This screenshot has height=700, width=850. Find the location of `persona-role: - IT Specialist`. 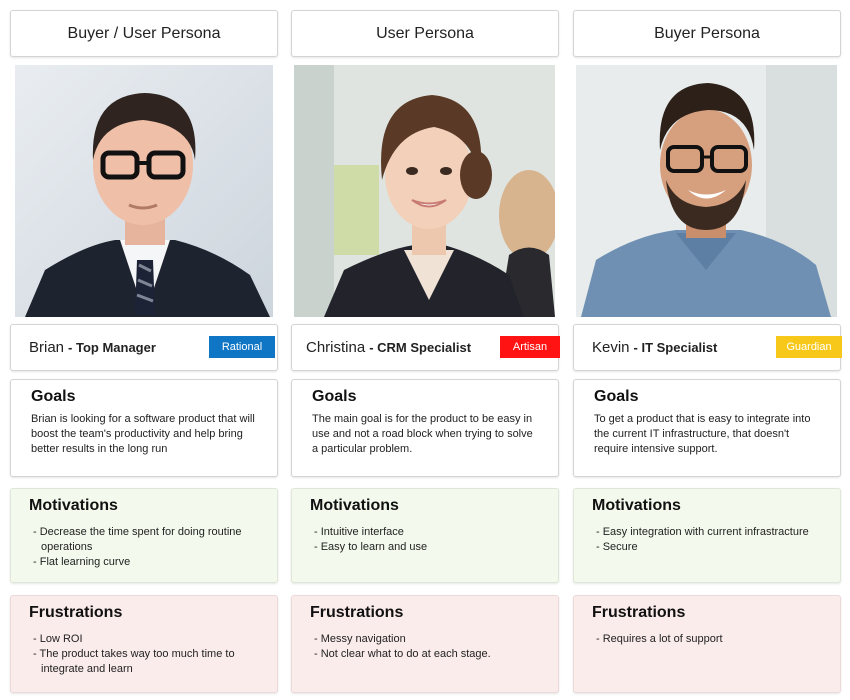

persona-role: - IT Specialist is located at coordinates (675, 347).